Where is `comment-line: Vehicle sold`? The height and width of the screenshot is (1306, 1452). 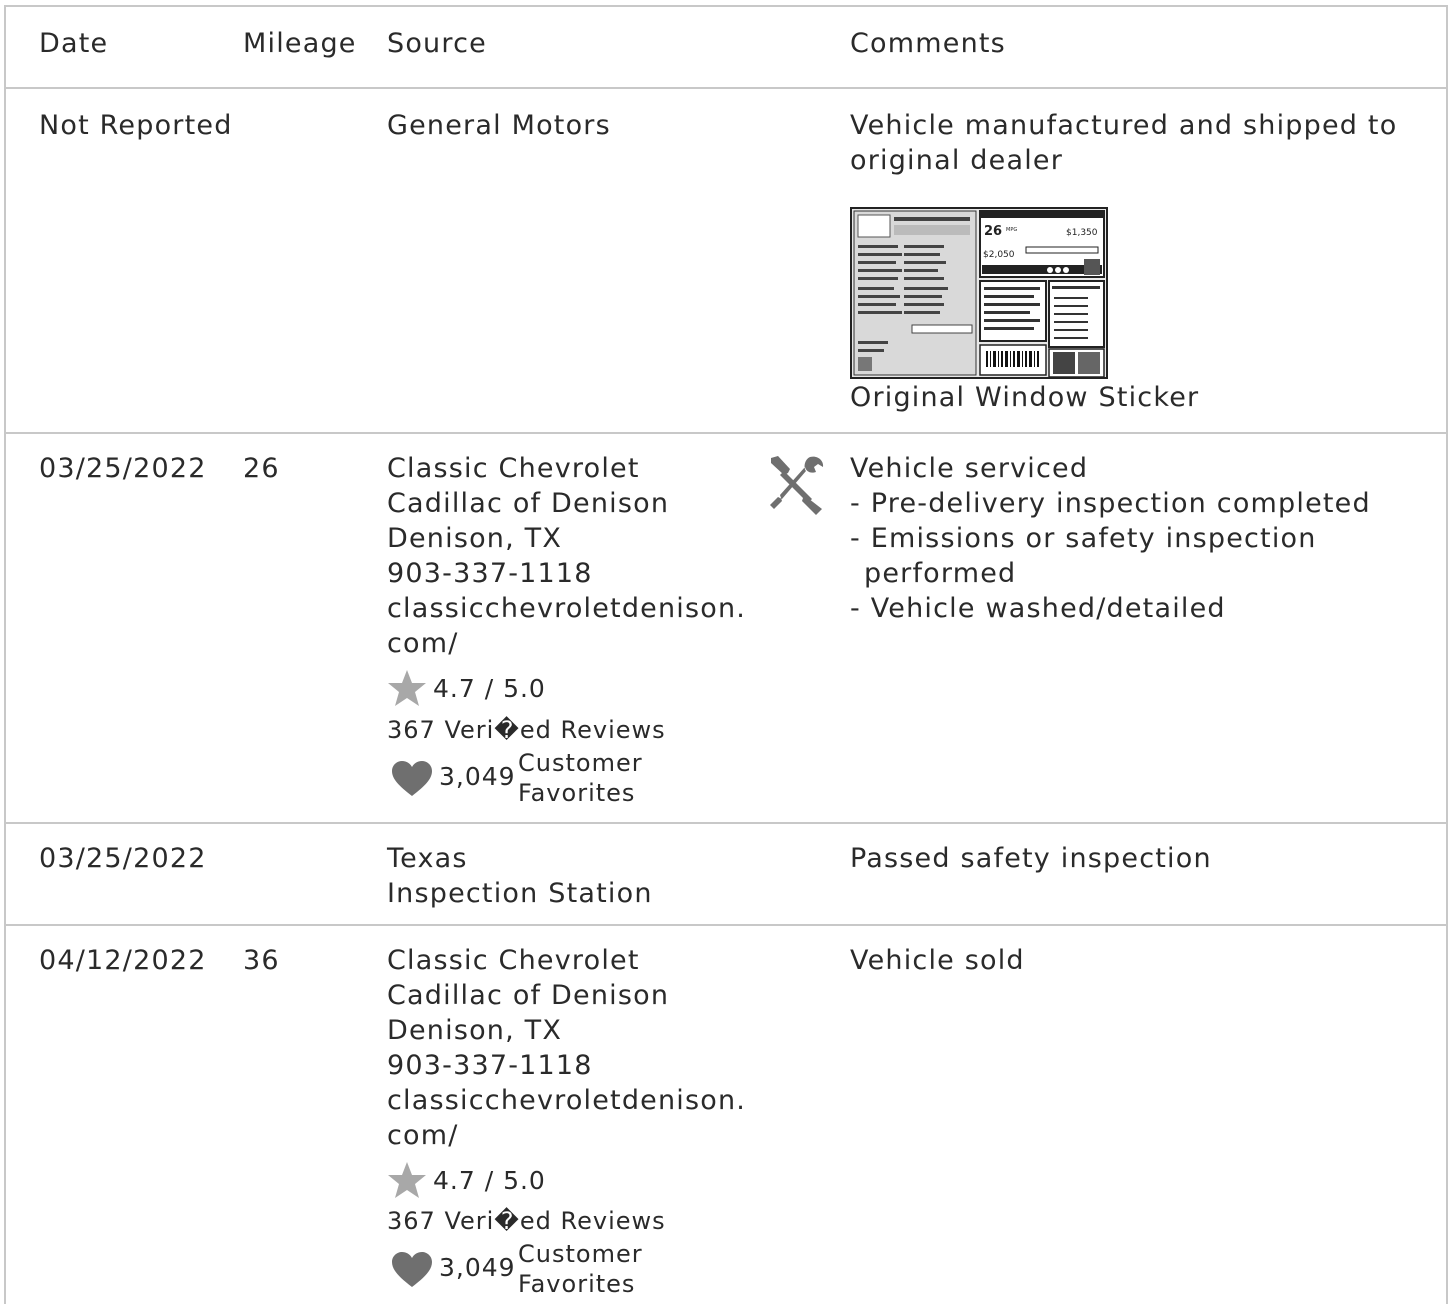
comment-line: Vehicle sold is located at coordinates (937, 960).